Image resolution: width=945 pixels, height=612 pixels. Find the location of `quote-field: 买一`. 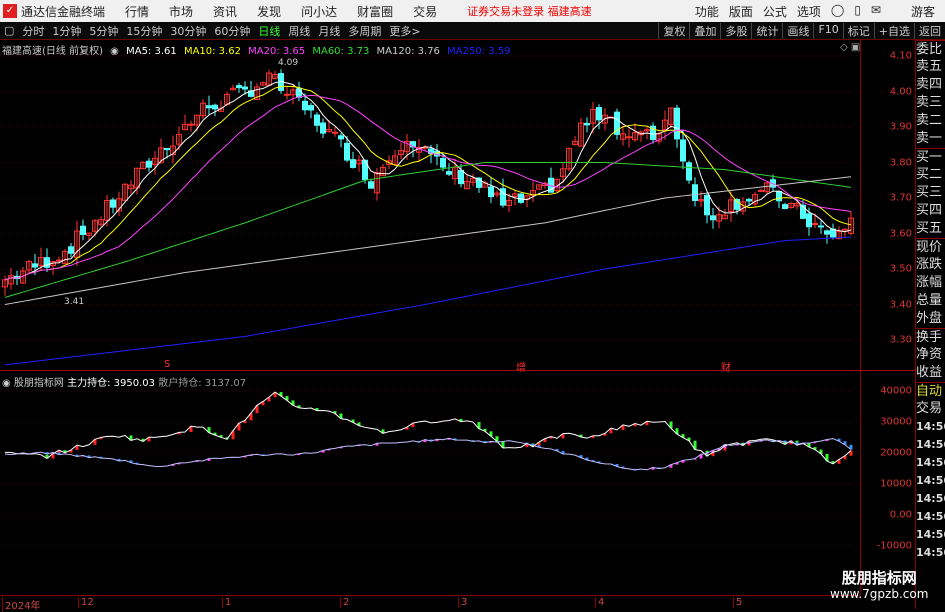

quote-field: 买一 is located at coordinates (930, 157).